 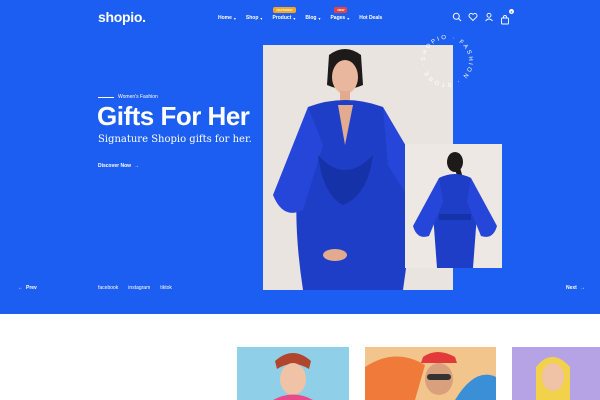 I want to click on nav-item-blog: Blog ▾, so click(x=312, y=18).